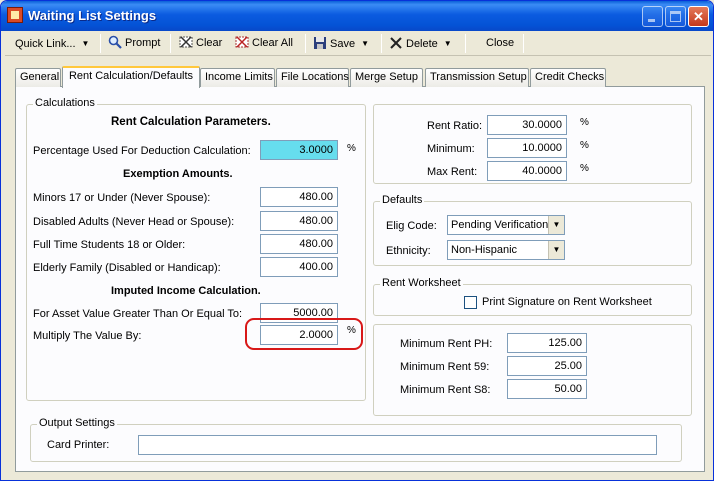 Image resolution: width=714 pixels, height=481 pixels. I want to click on floppy-disk-icon, so click(320, 43).